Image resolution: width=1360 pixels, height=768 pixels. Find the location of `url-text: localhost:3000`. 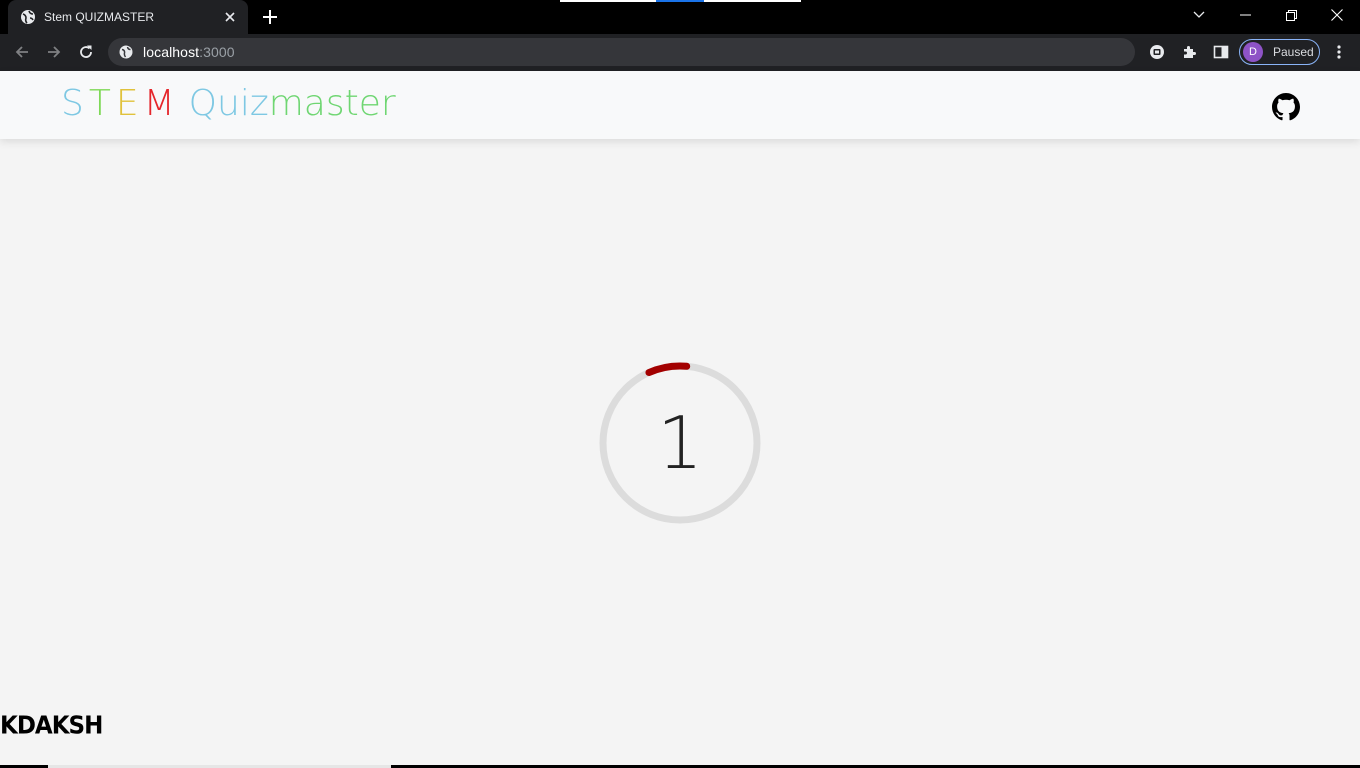

url-text: localhost:3000 is located at coordinates (189, 52).